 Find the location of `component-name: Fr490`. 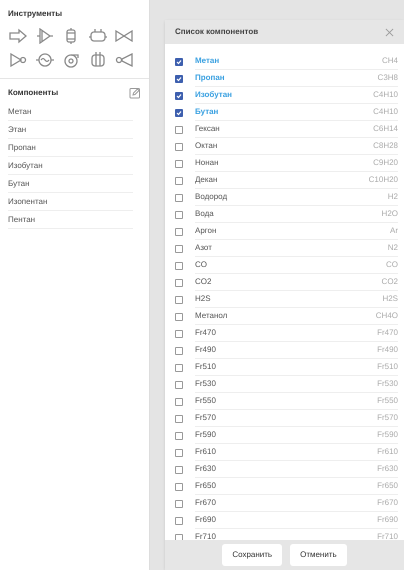

component-name: Fr490 is located at coordinates (205, 350).